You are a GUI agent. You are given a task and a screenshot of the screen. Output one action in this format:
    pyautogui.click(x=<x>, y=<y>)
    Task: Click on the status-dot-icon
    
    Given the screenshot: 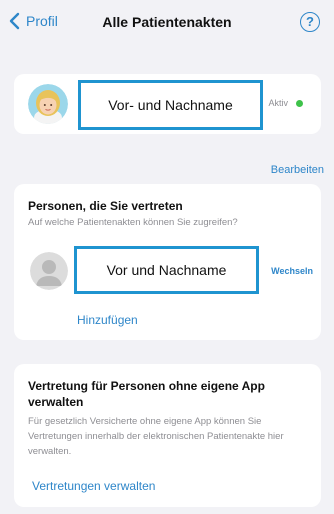 What is the action you would take?
    pyautogui.click(x=299, y=103)
    